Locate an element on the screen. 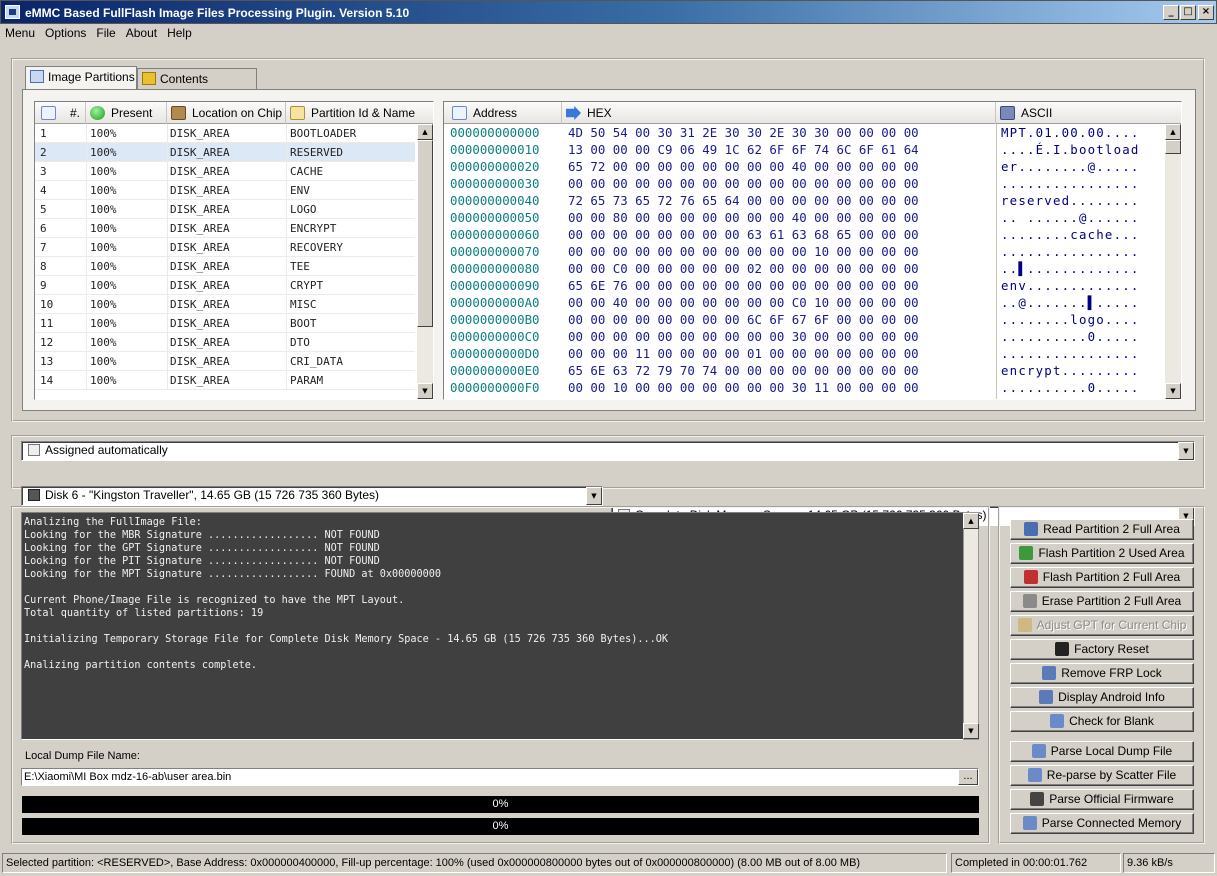  hex-divider is located at coordinates (996, 261).